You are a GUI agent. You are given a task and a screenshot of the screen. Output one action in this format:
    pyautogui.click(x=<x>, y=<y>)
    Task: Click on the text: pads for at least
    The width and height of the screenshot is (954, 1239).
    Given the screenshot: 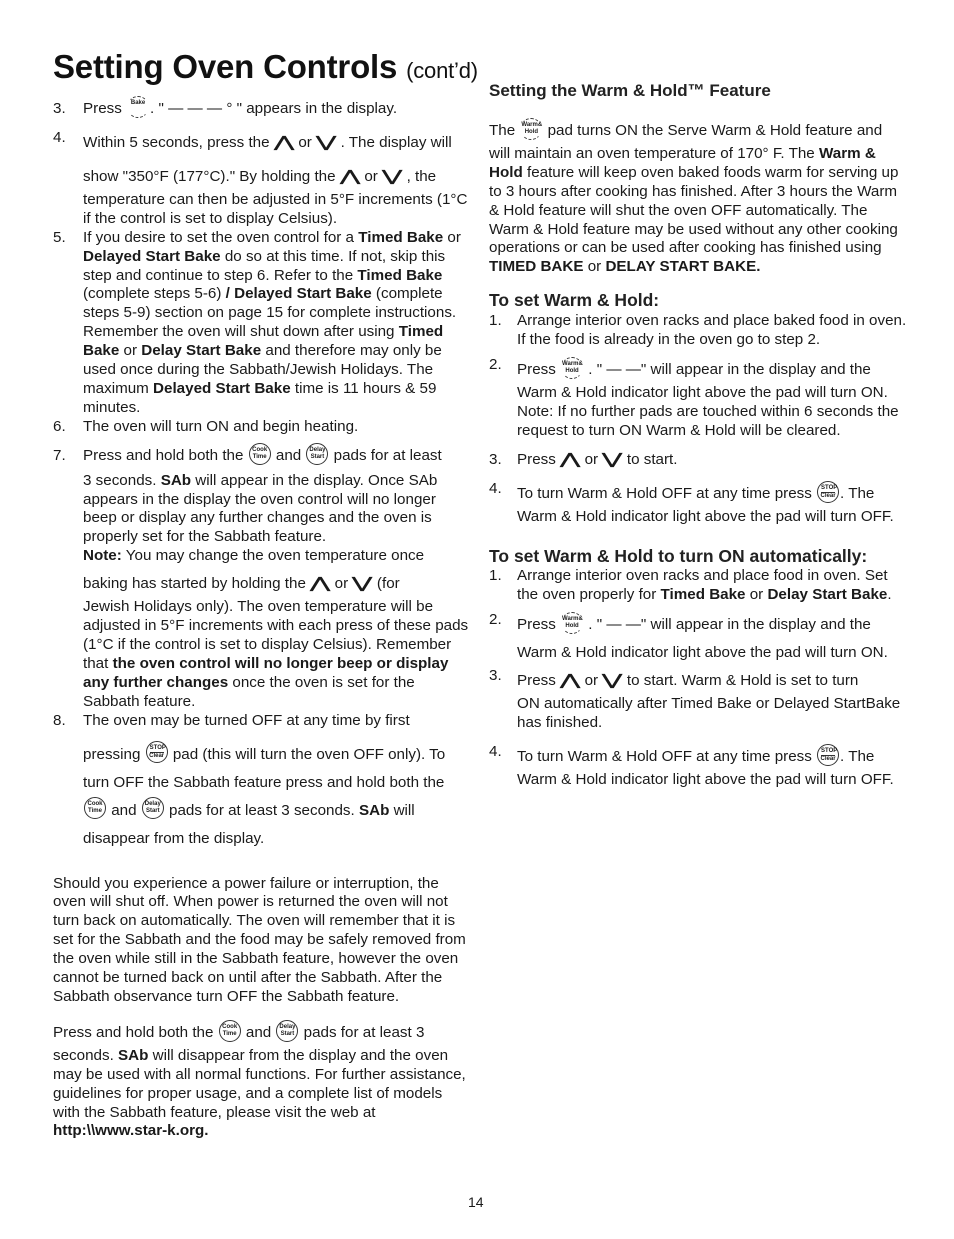 What is the action you would take?
    pyautogui.click(x=385, y=455)
    